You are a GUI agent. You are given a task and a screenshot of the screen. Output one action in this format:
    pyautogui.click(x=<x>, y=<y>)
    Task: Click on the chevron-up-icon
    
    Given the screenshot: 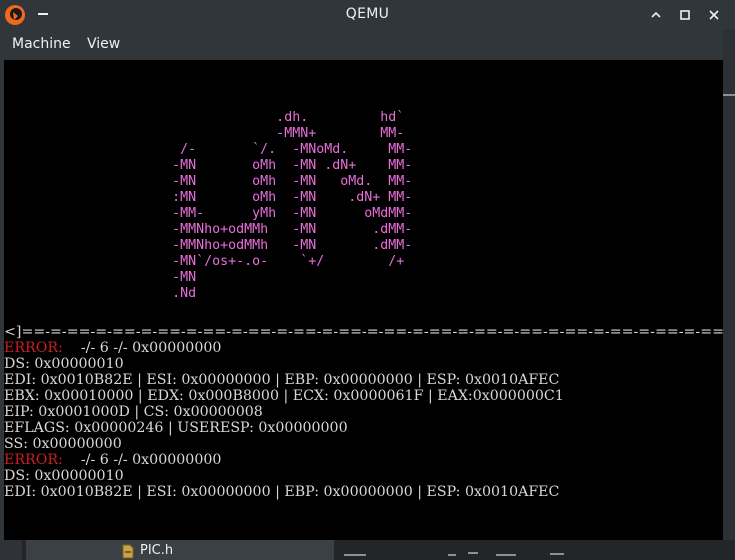 What is the action you would take?
    pyautogui.click(x=656, y=14)
    